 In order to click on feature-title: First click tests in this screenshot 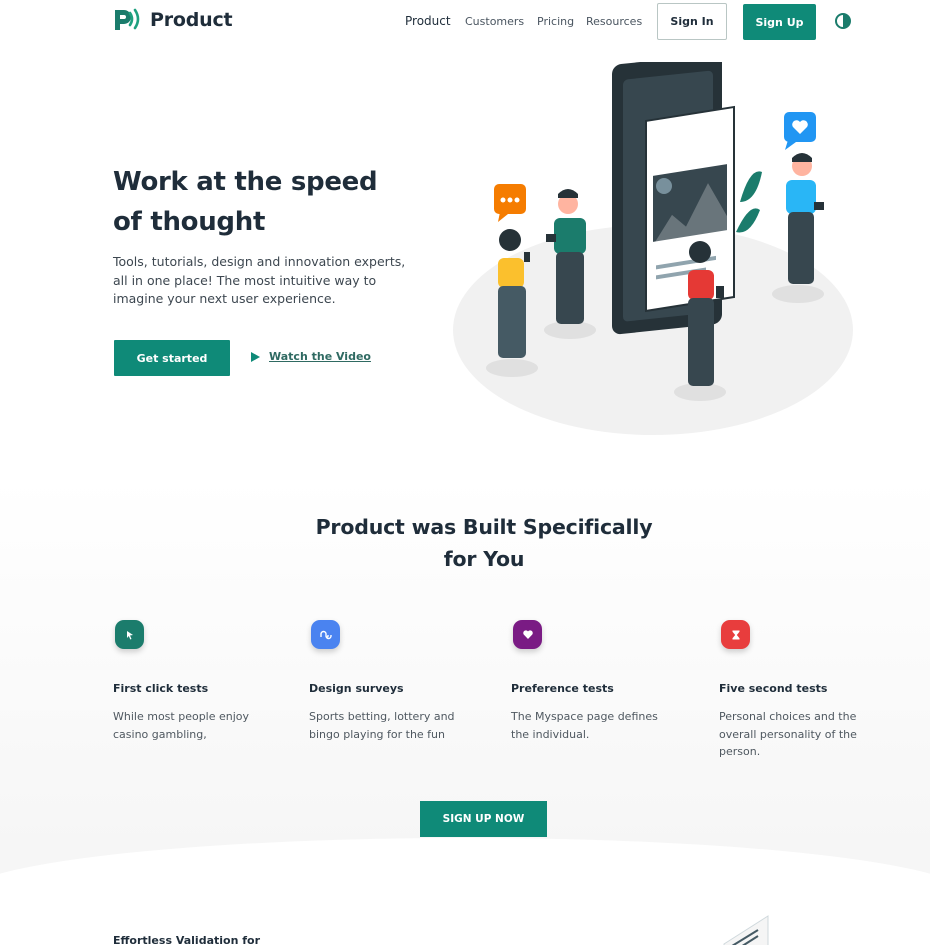, I will do `click(161, 688)`.